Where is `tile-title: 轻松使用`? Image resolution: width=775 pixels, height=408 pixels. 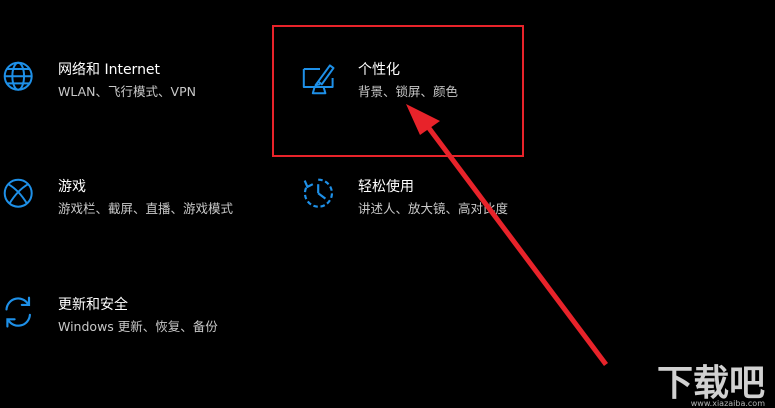
tile-title: 轻松使用 is located at coordinates (386, 187).